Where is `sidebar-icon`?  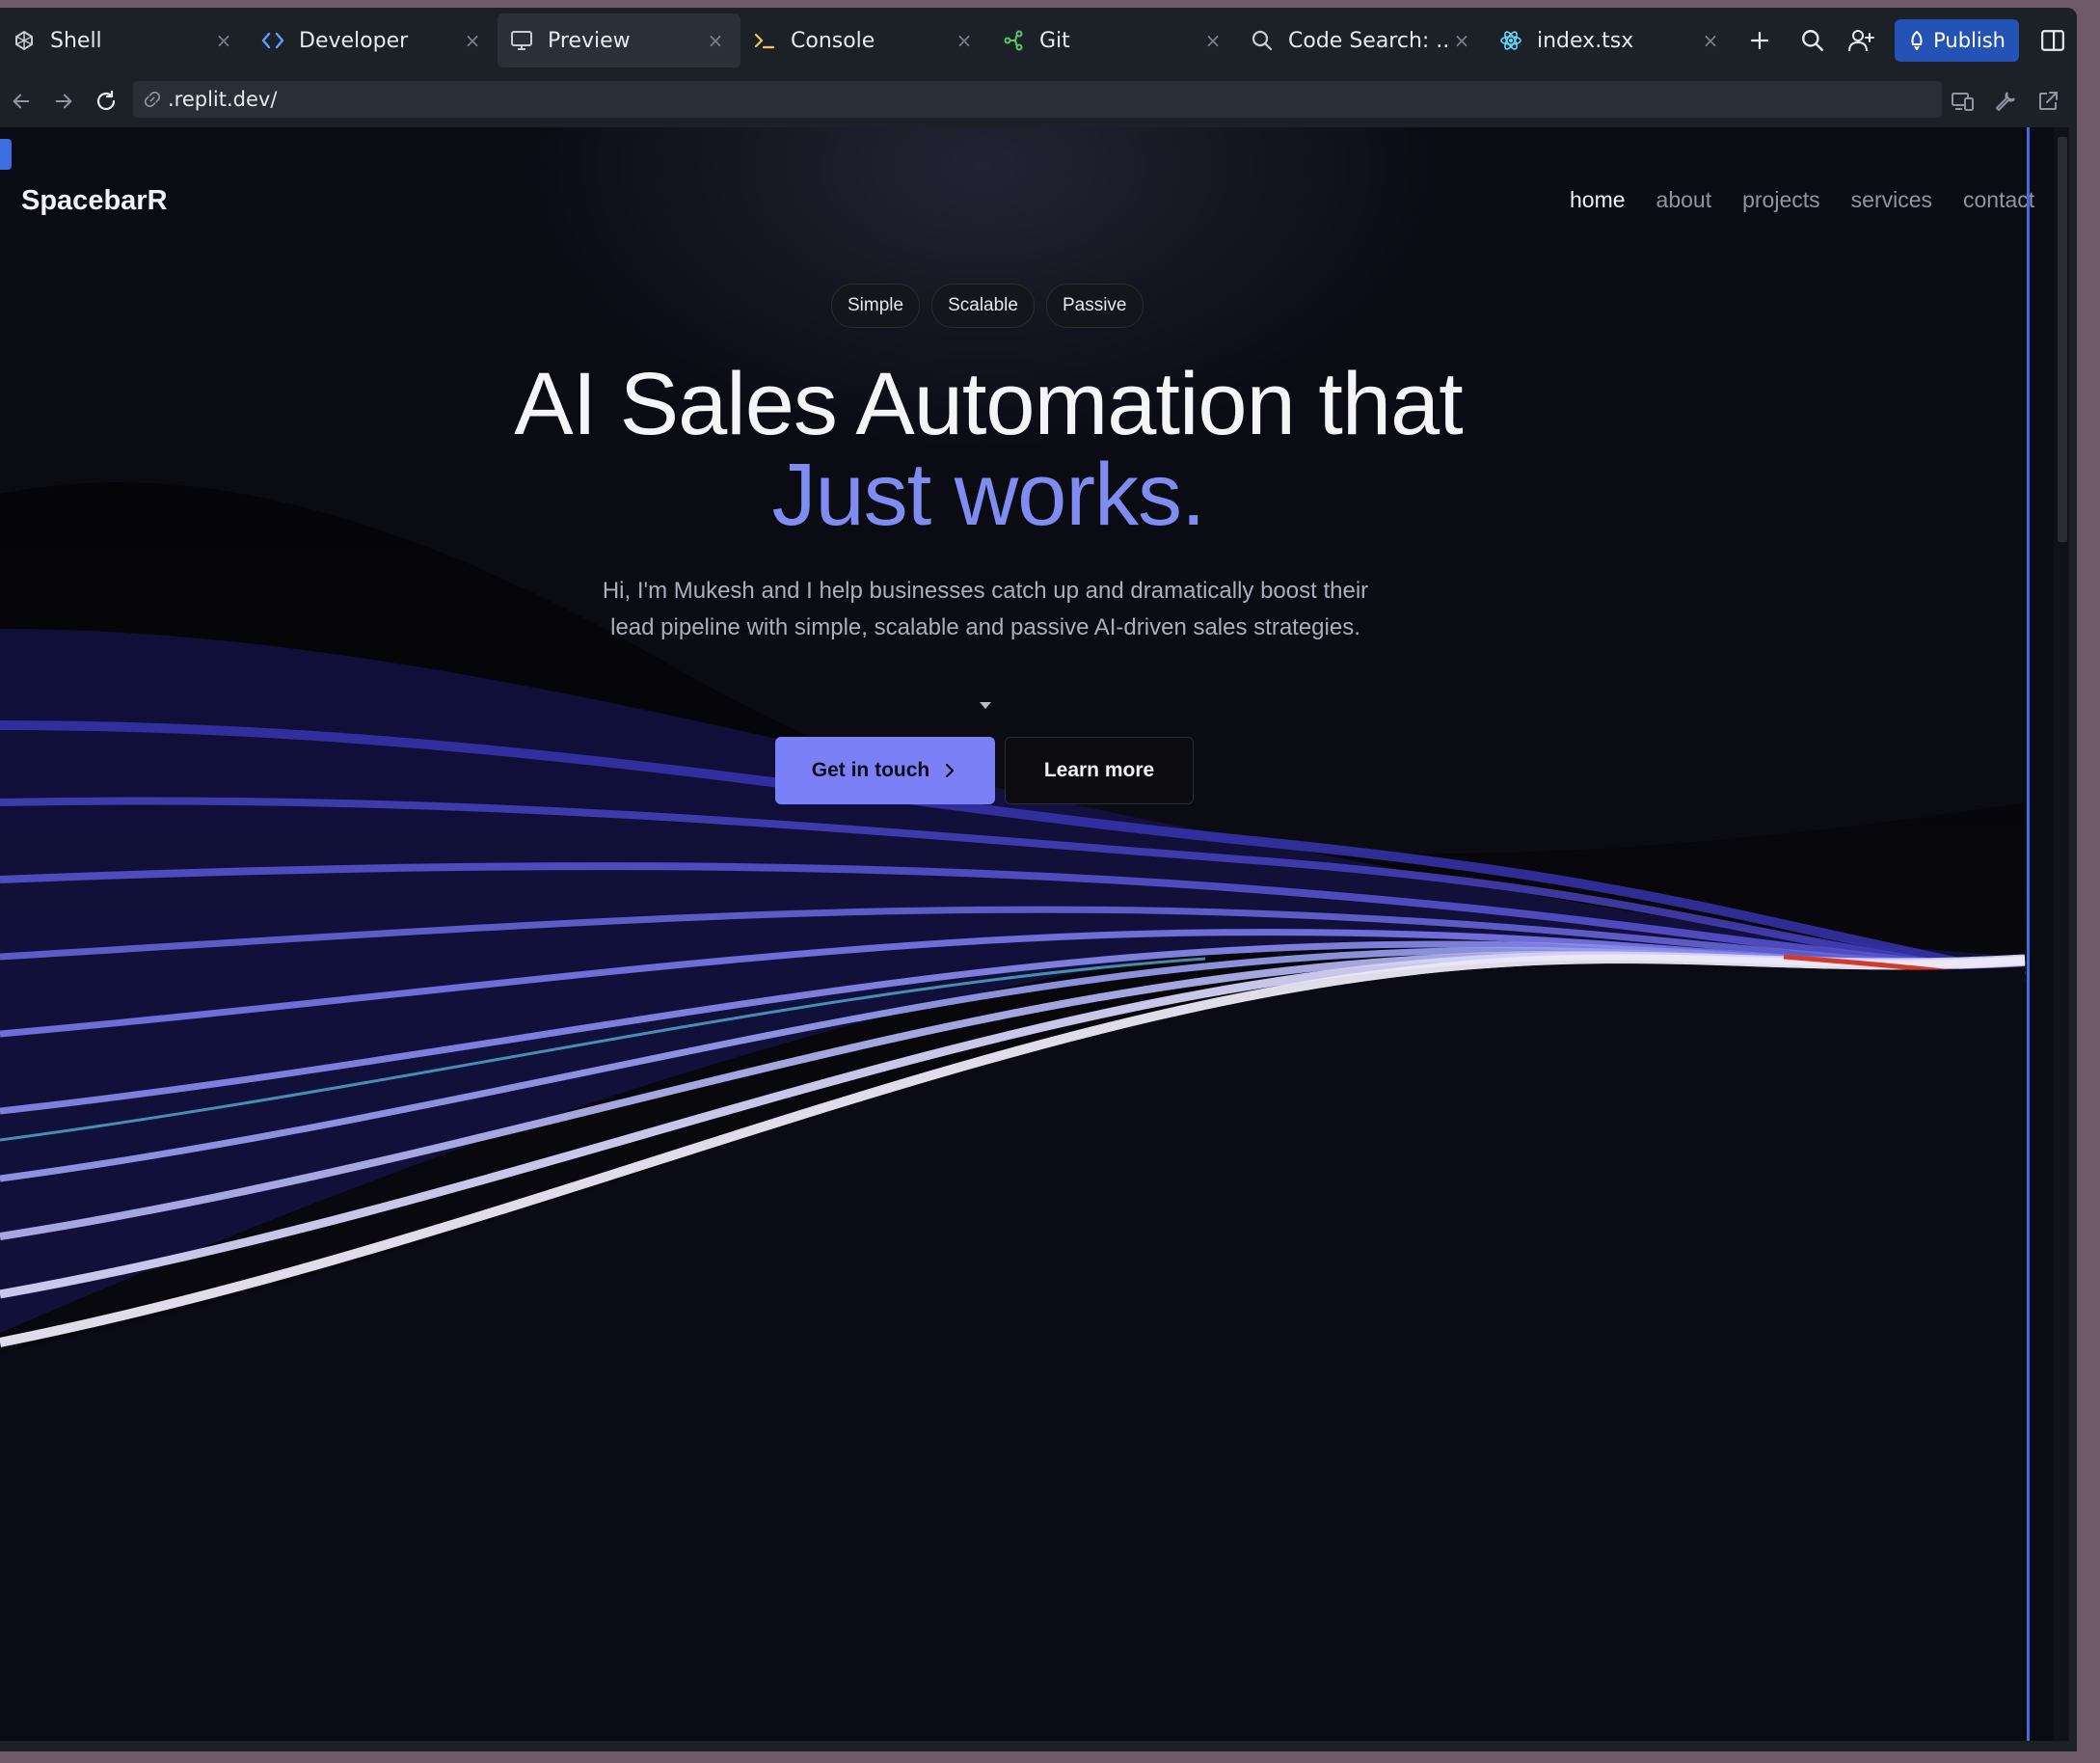
sidebar-icon is located at coordinates (2052, 40).